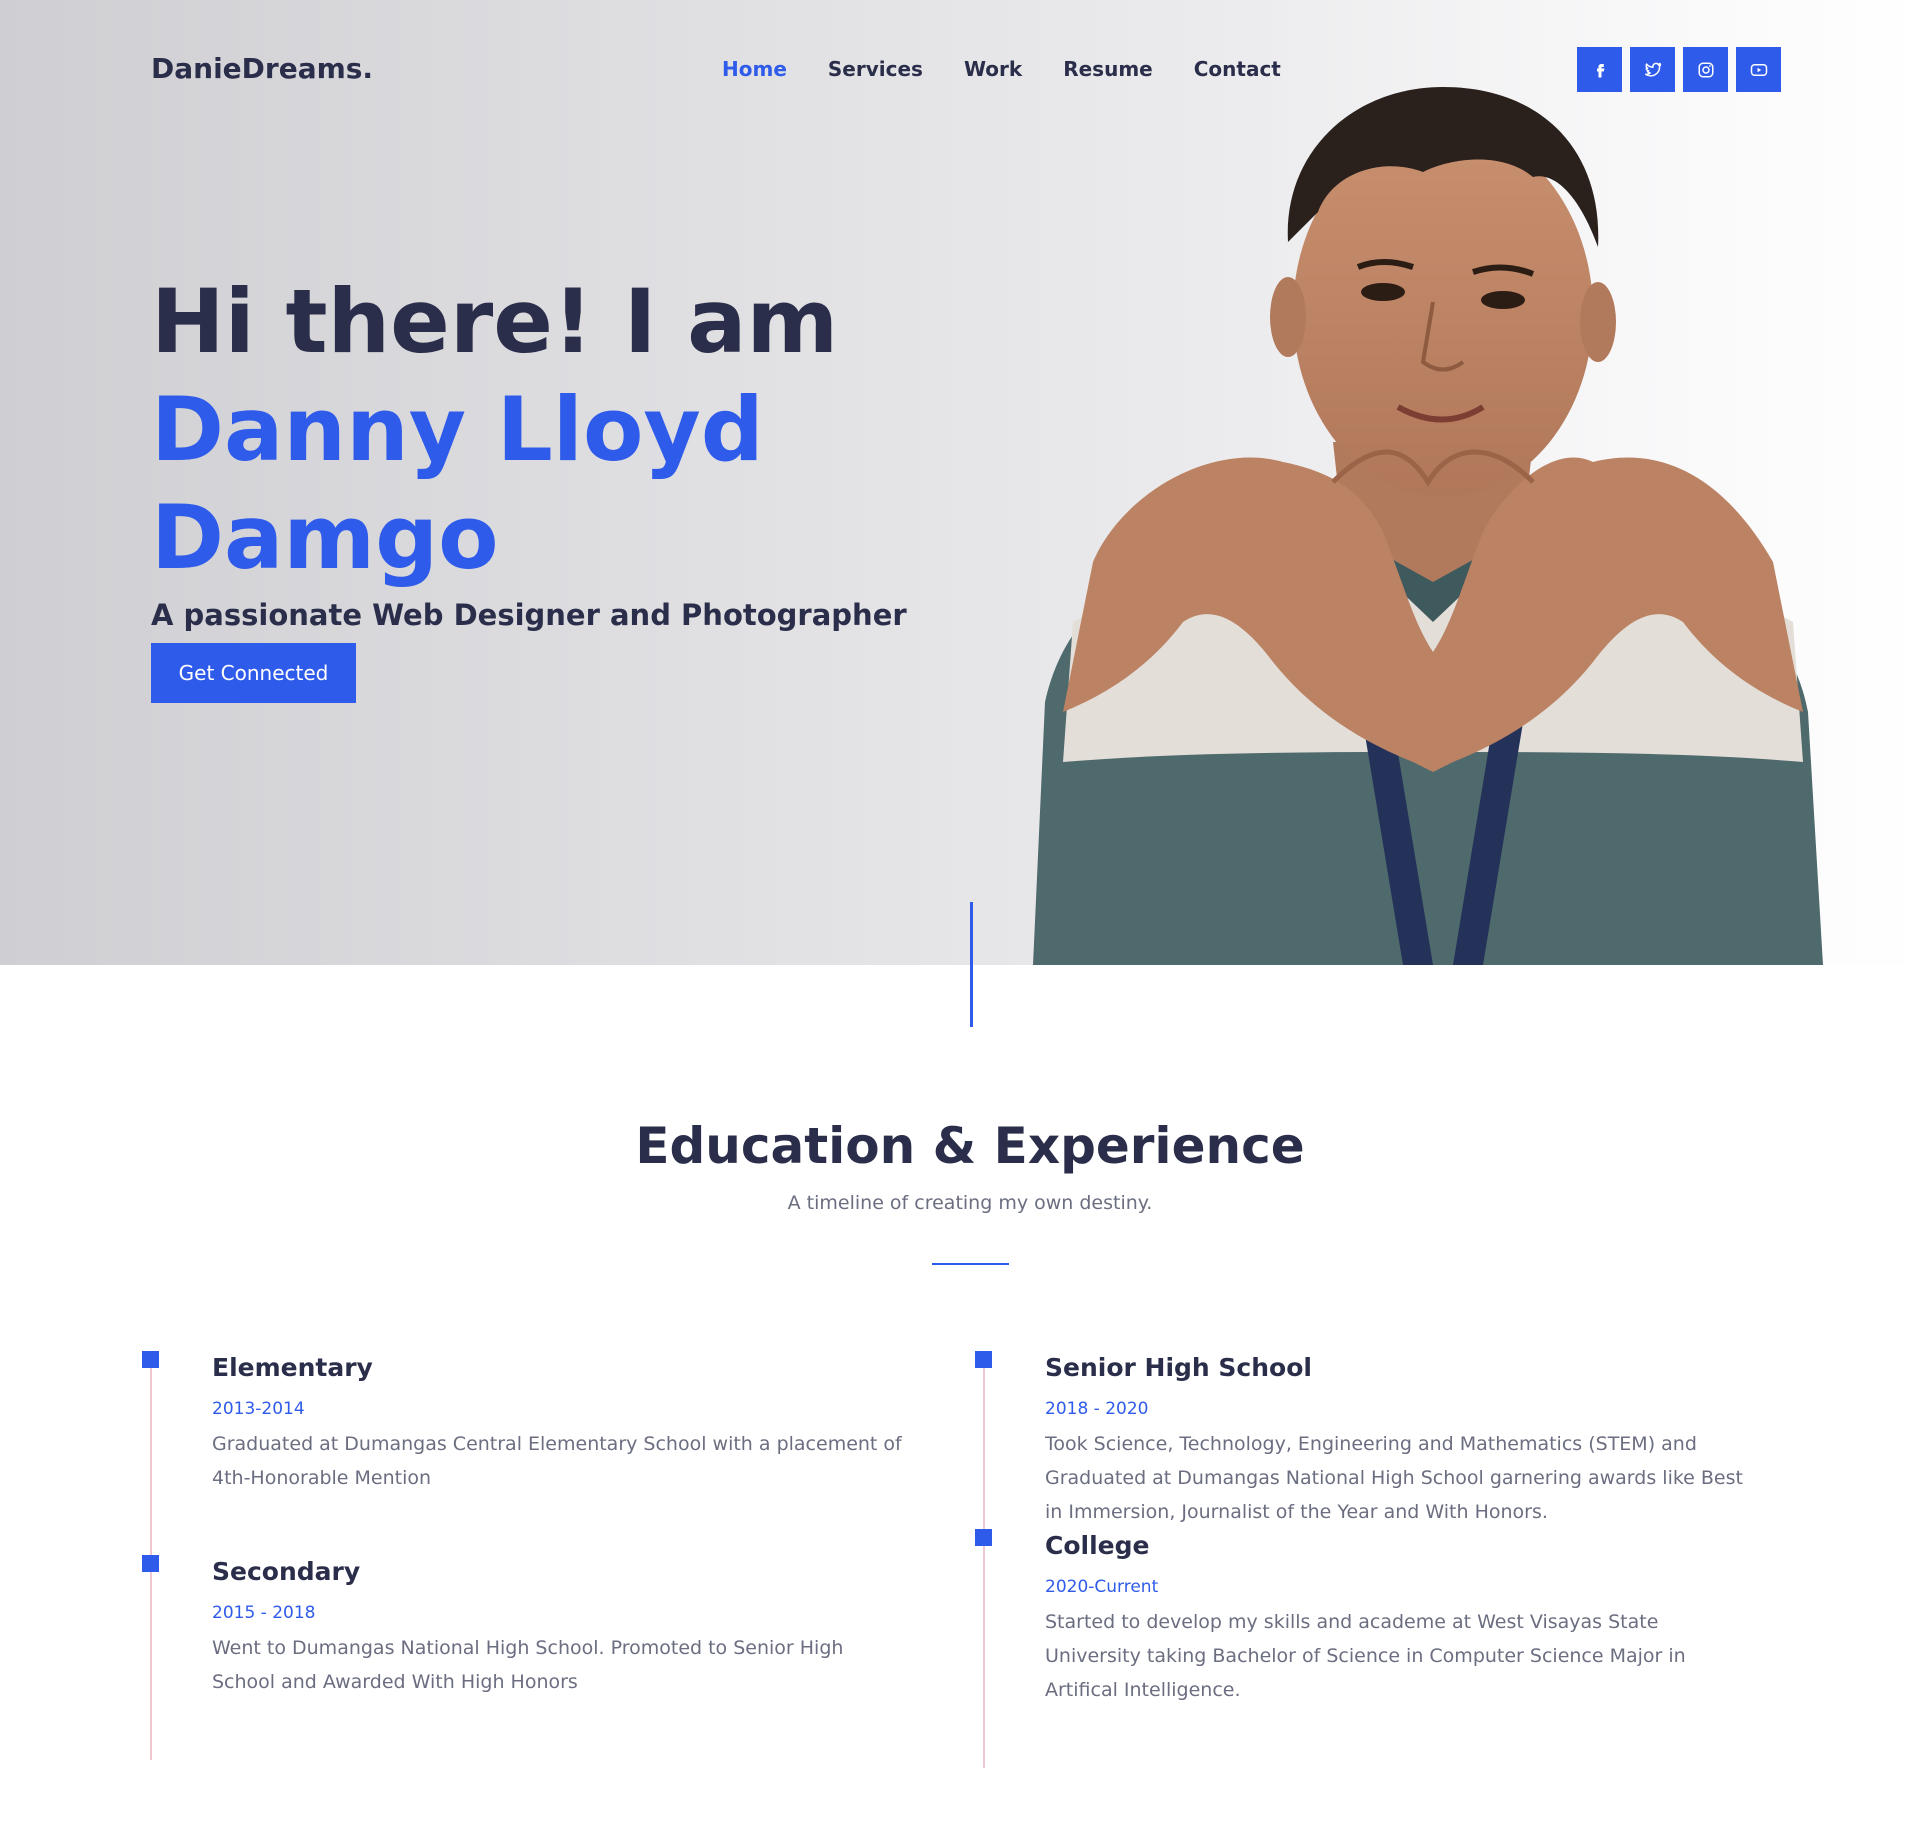  I want to click on timeline-line-right, so click(984, 1566).